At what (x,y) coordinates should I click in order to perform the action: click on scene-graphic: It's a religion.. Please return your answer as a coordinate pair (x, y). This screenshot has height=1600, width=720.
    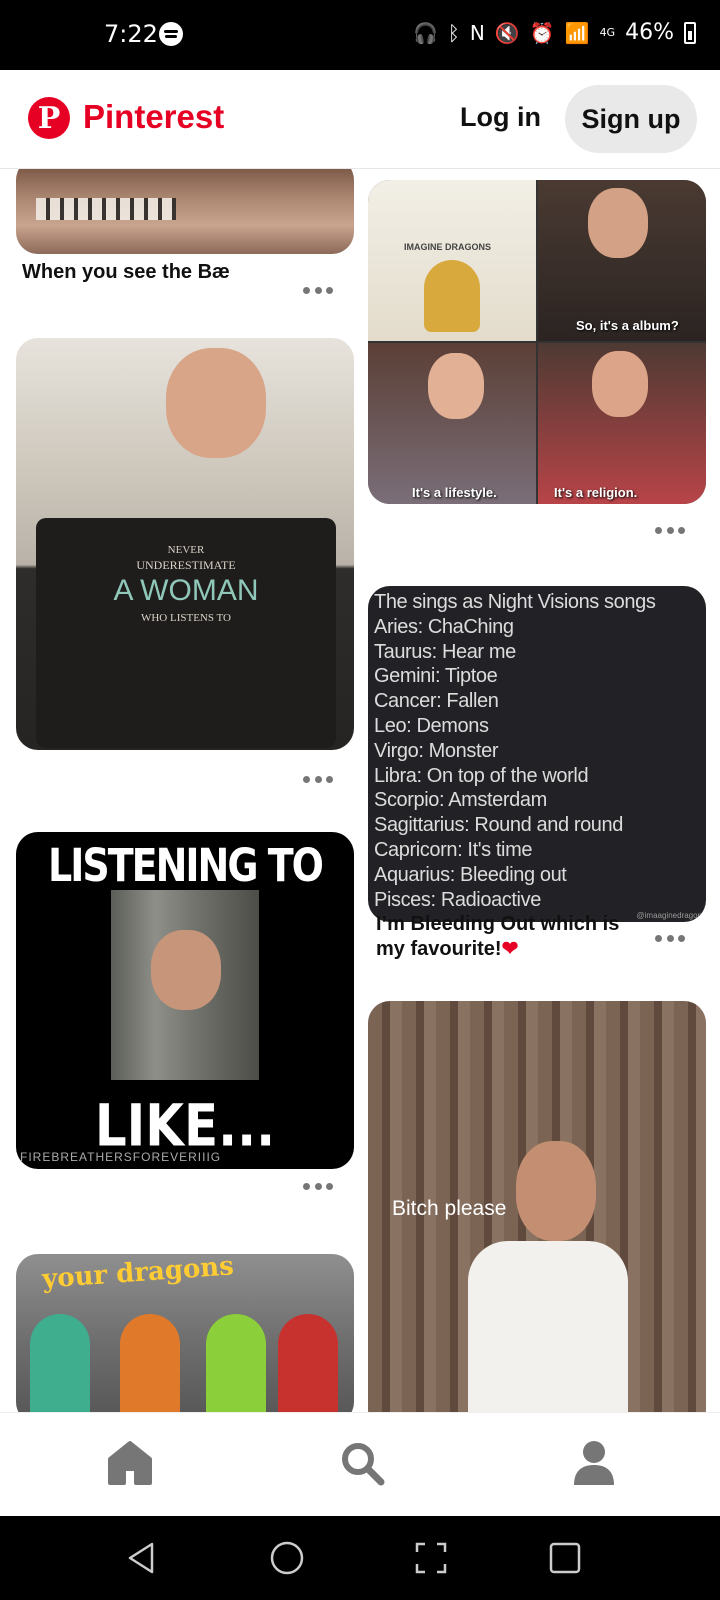
    Looking at the image, I should click on (622, 423).